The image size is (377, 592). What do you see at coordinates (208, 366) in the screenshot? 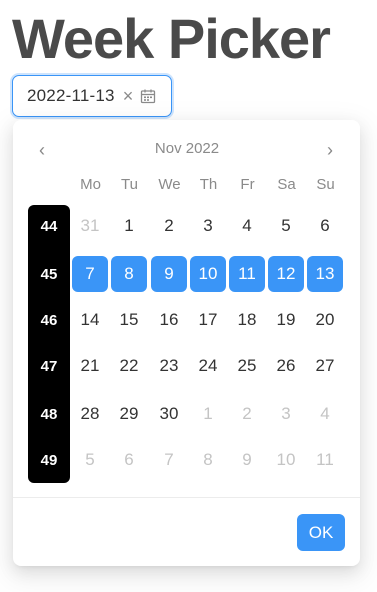
I see `day-cell: 24` at bounding box center [208, 366].